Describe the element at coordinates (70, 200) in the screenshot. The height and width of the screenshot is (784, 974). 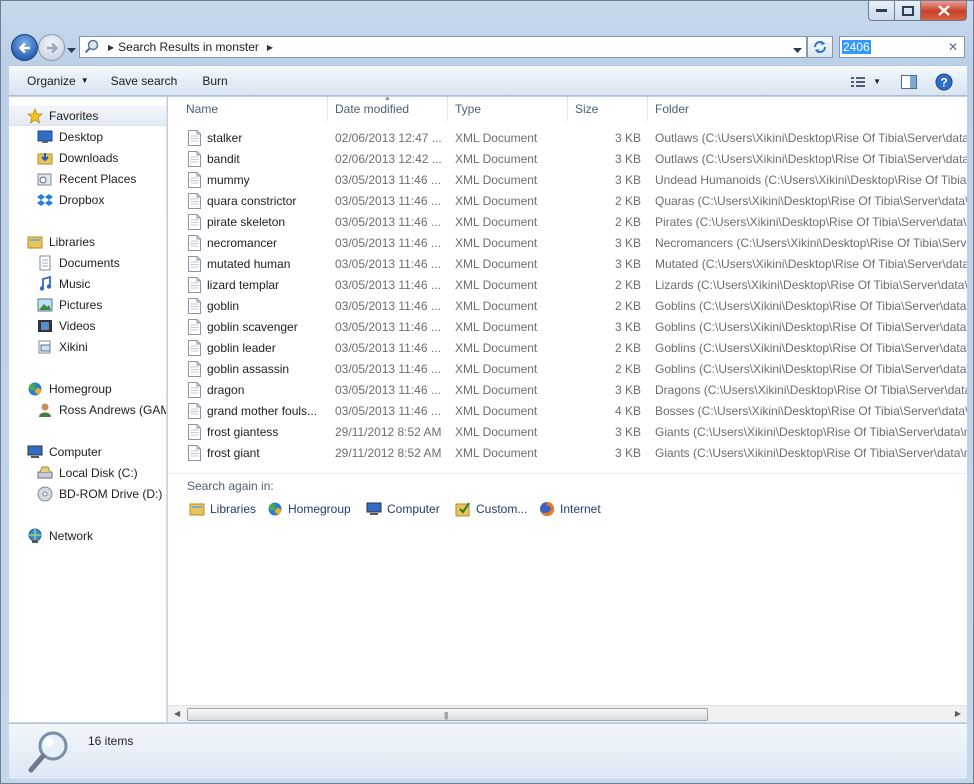
I see `nav-item-dropbox: Dropbox` at that location.